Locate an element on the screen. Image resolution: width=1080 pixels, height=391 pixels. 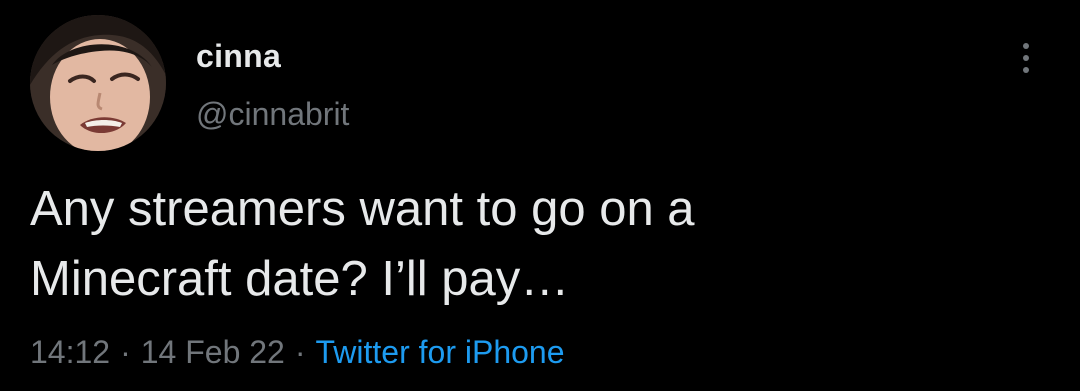
avatar-image is located at coordinates (98, 83).